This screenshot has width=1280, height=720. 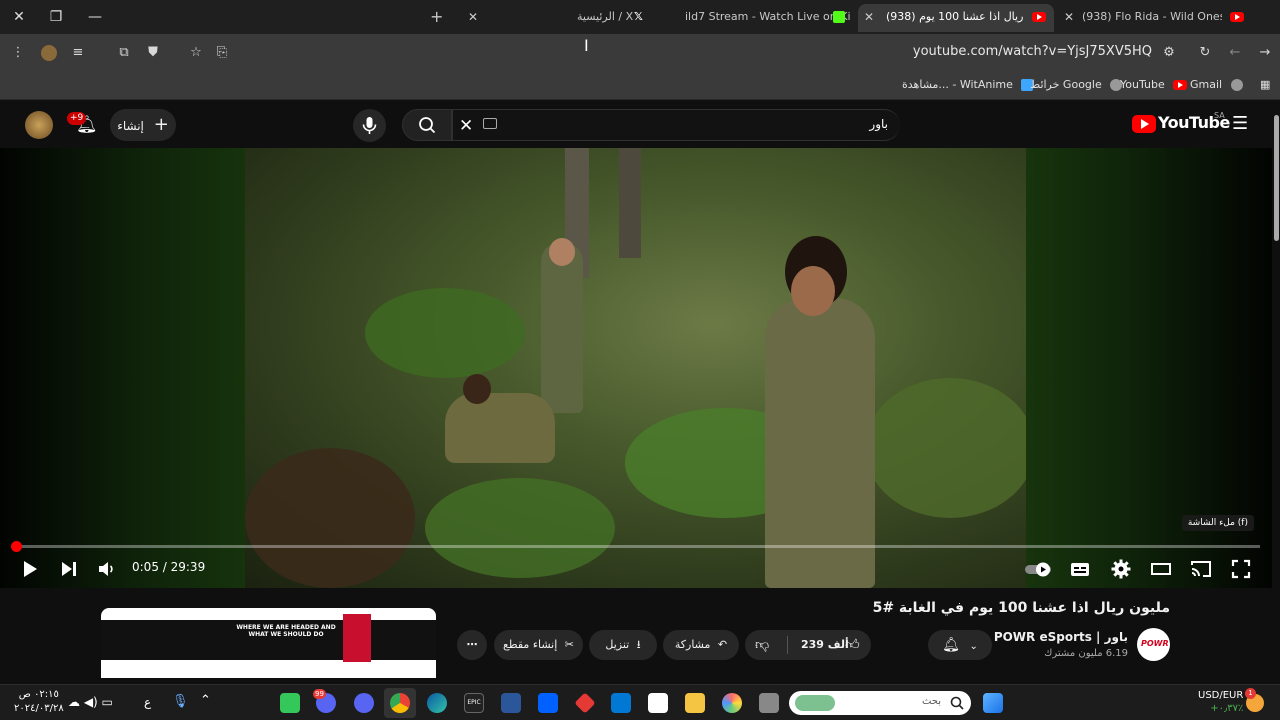 I want to click on bookmark-star-icon: ☆, so click(x=196, y=53).